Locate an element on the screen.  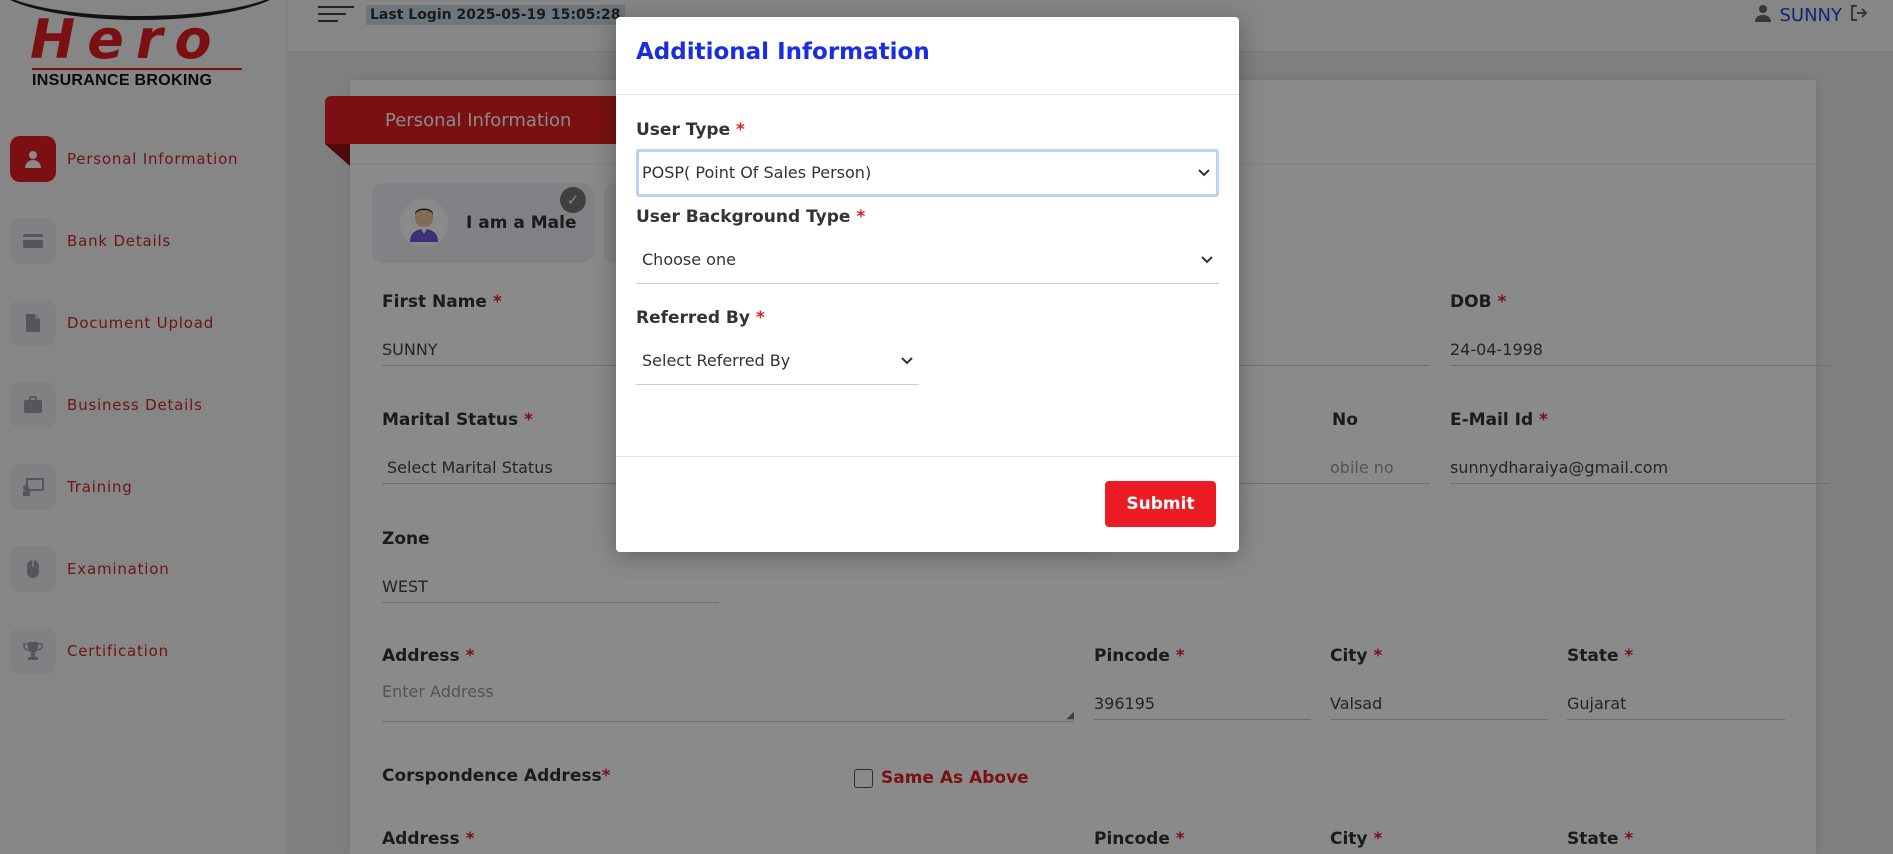
user-type-select: POSP( Point Of Sales Person) is located at coordinates (927, 173).